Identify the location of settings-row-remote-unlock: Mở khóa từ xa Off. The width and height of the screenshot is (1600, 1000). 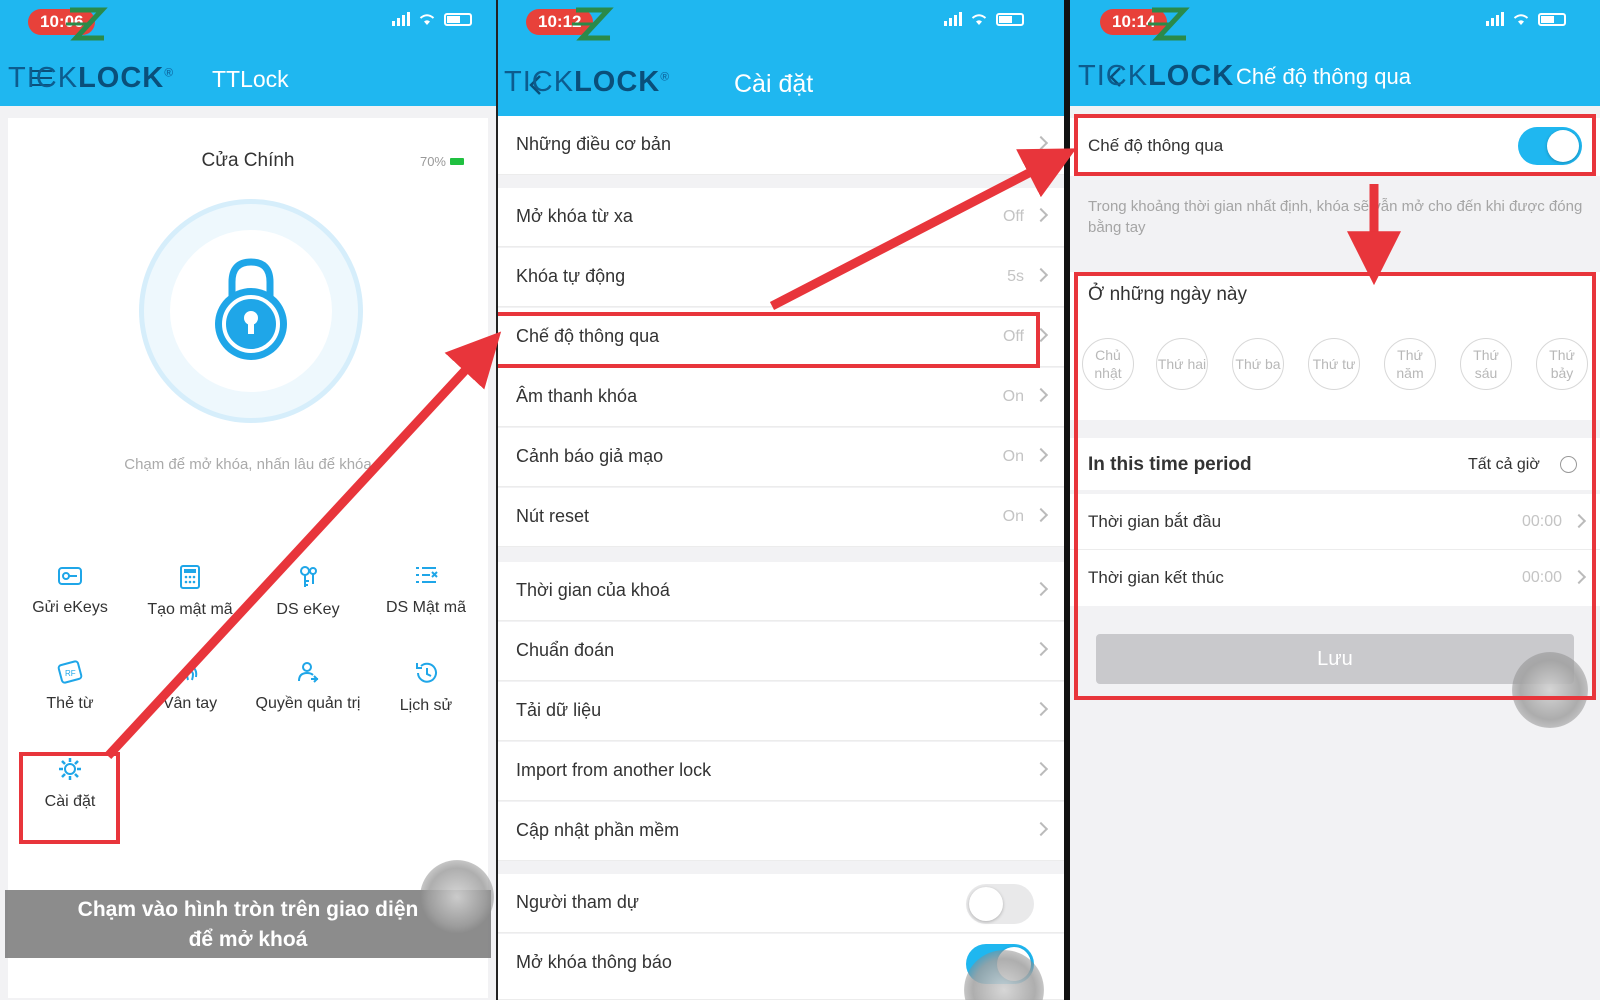
(781, 217).